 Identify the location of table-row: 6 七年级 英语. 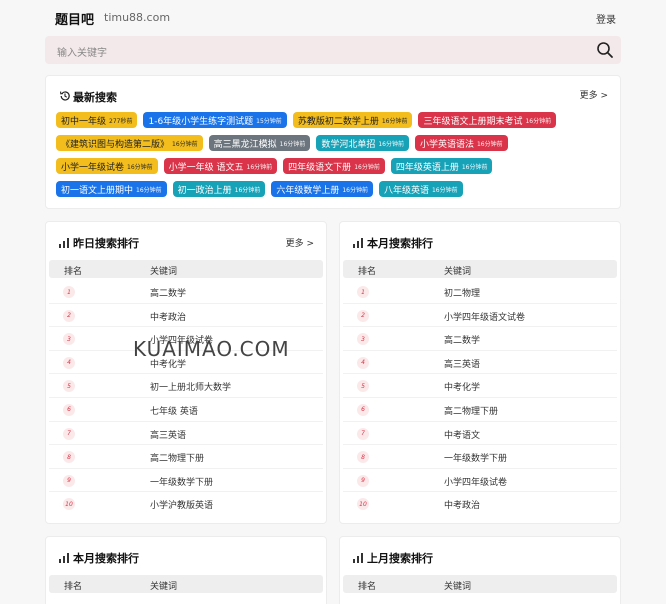
(186, 410).